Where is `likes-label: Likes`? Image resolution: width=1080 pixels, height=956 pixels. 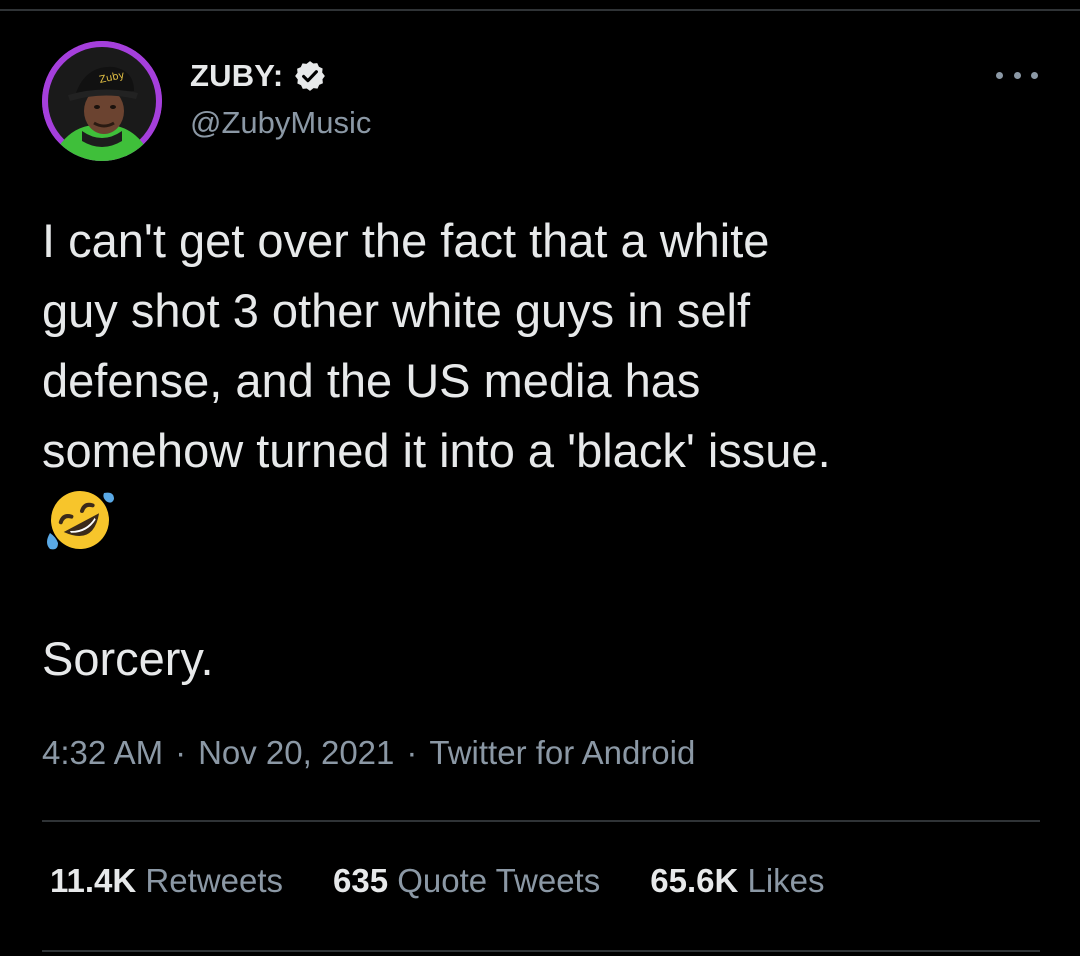 likes-label: Likes is located at coordinates (786, 880).